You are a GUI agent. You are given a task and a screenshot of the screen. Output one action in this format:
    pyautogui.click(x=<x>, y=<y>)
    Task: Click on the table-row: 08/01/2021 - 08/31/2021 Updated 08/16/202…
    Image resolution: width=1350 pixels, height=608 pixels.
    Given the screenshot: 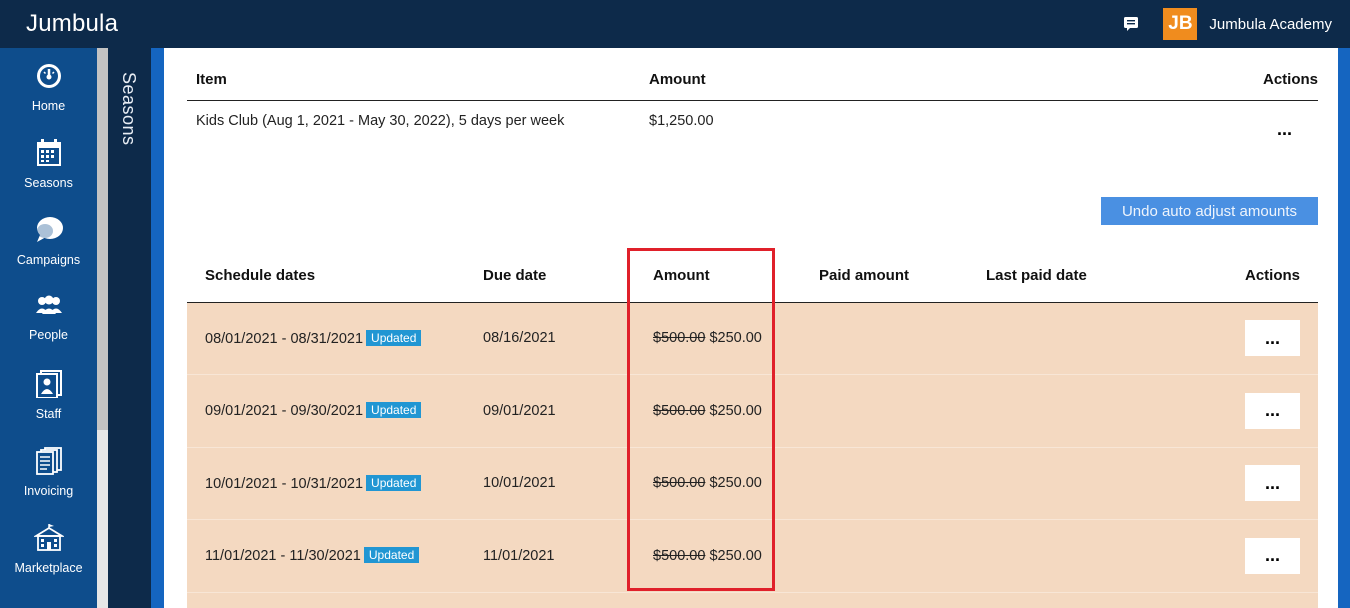 What is the action you would take?
    pyautogui.click(x=752, y=338)
    